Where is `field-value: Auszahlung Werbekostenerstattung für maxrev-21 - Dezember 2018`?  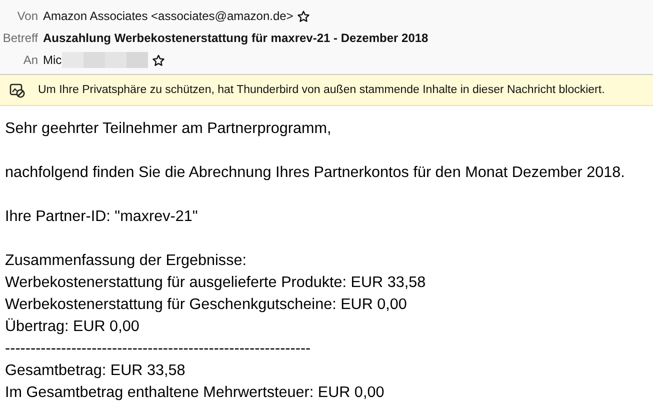
field-value: Auszahlung Werbekostenerstattung für maxrev-21 - Dezember 2018 is located at coordinates (235, 38).